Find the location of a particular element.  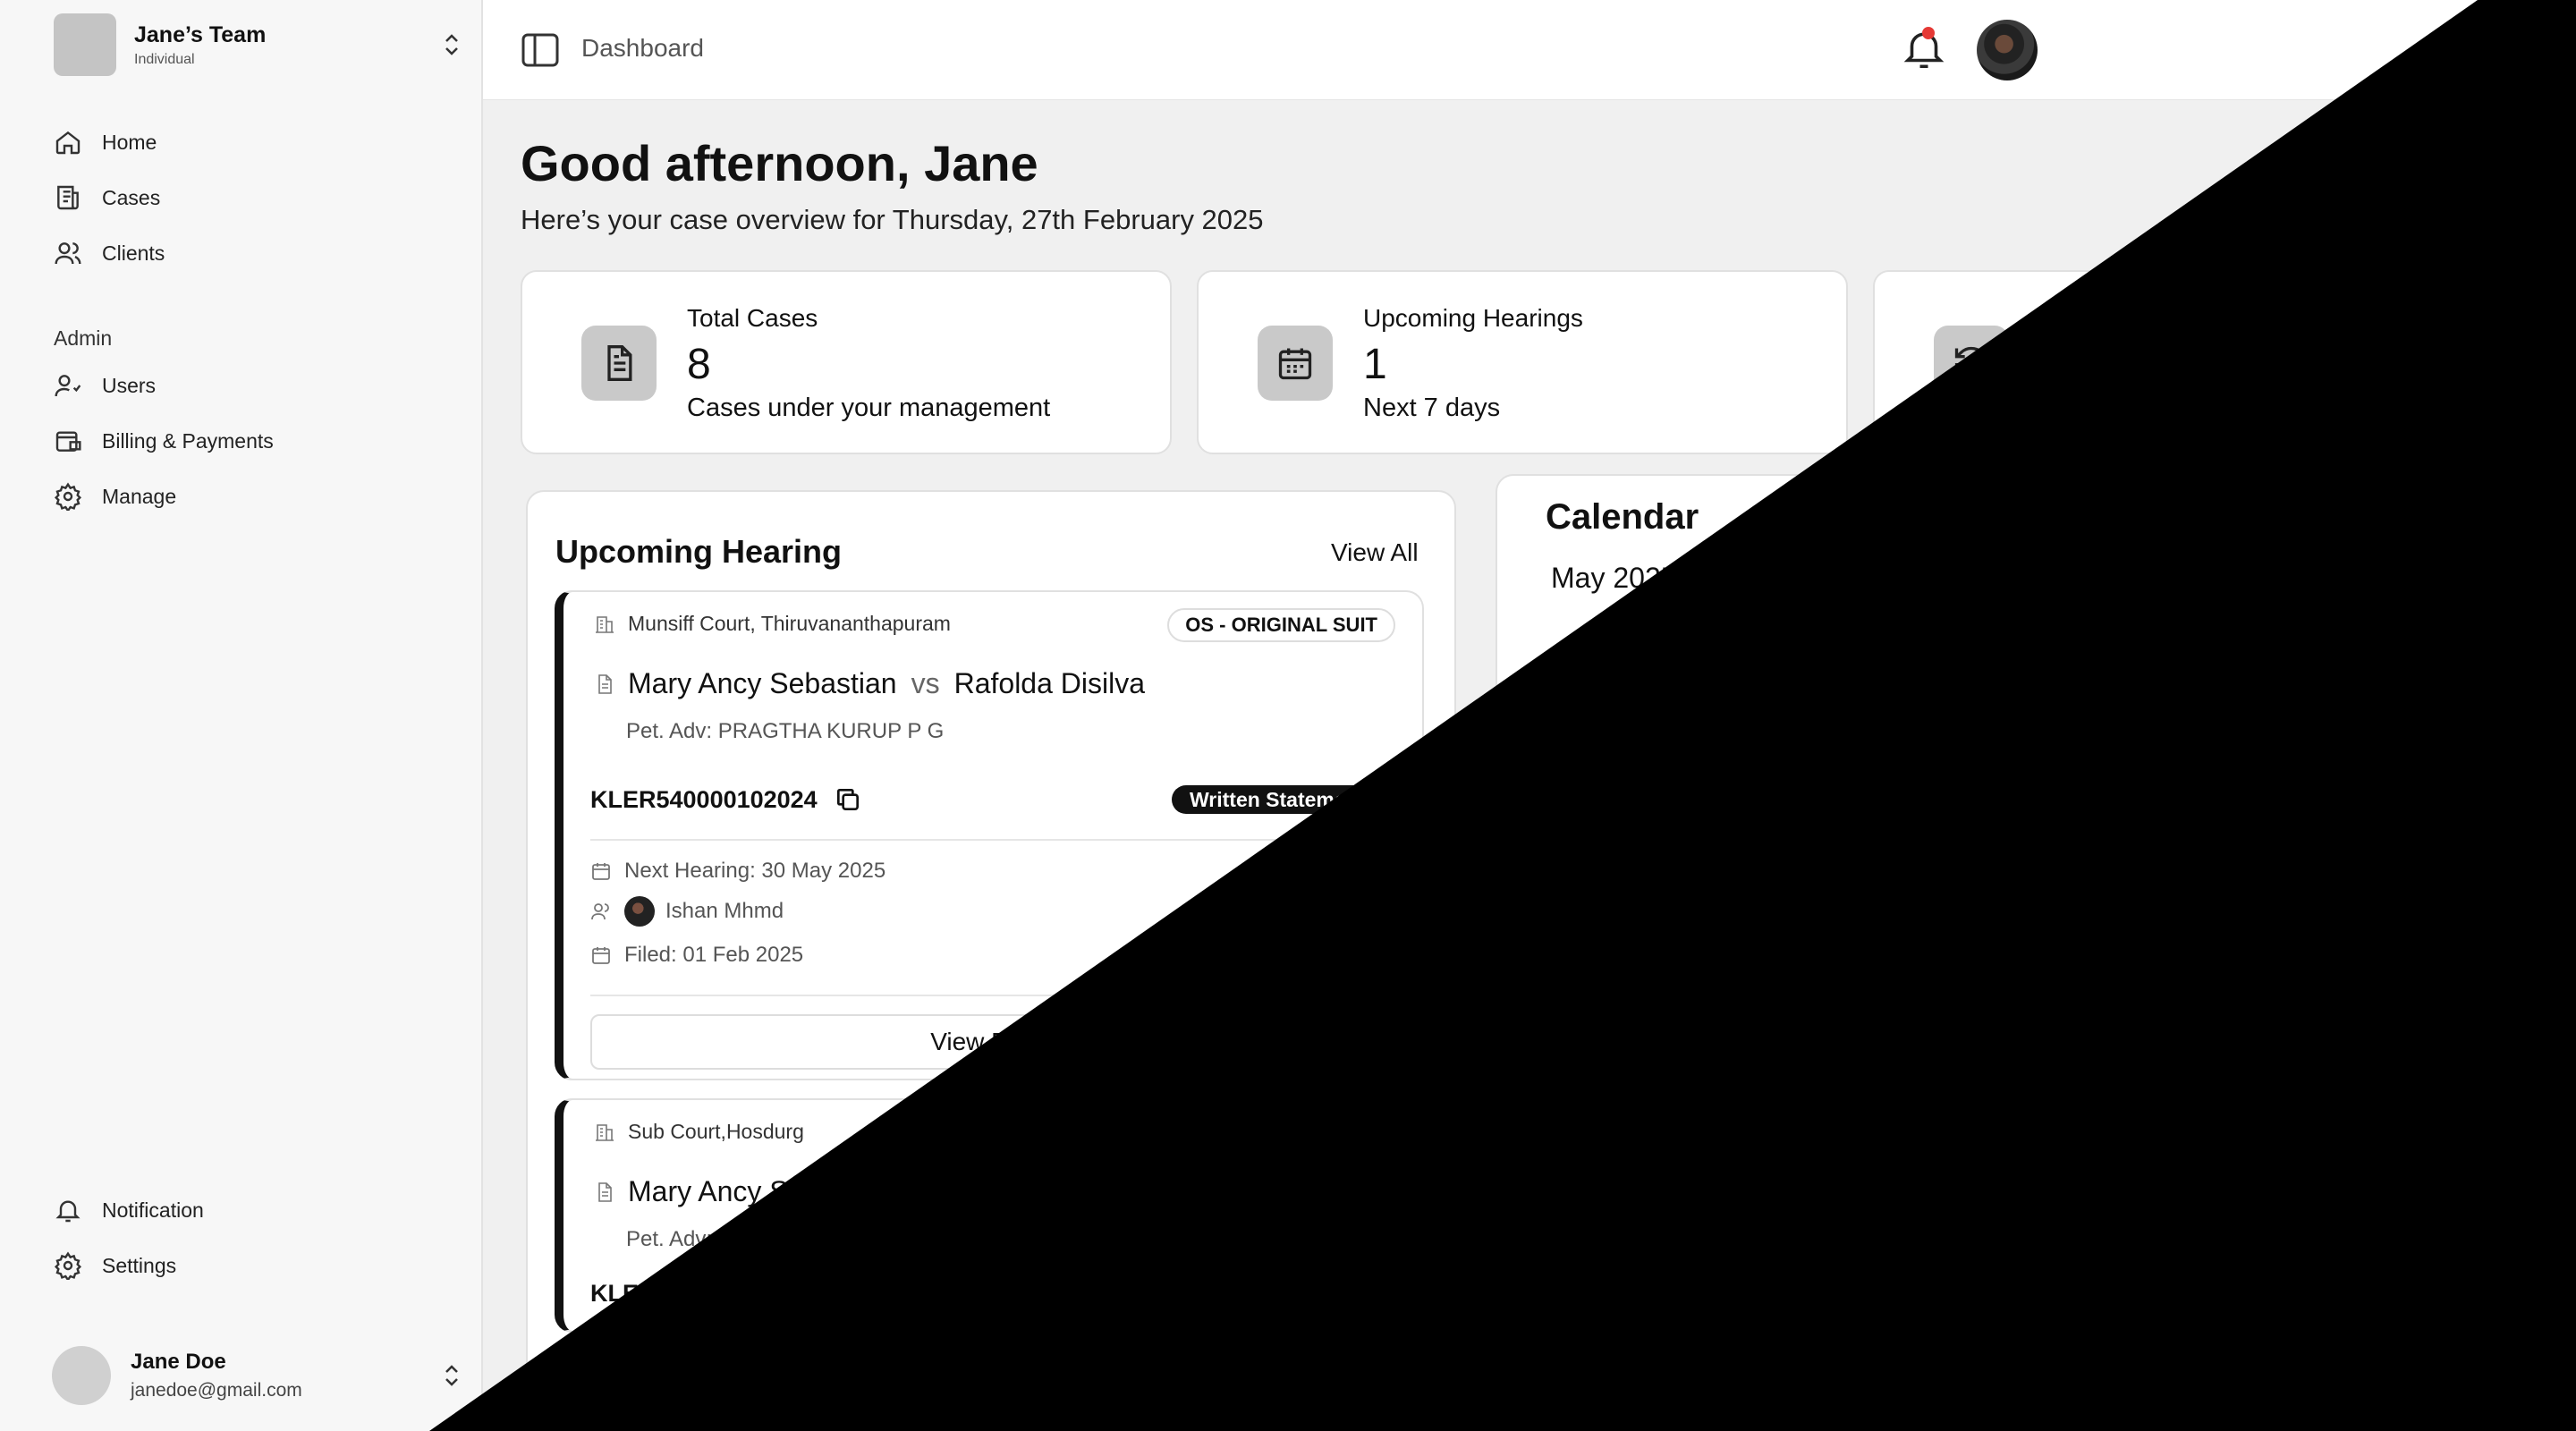

prev-month-button is located at coordinates (2402, 576).